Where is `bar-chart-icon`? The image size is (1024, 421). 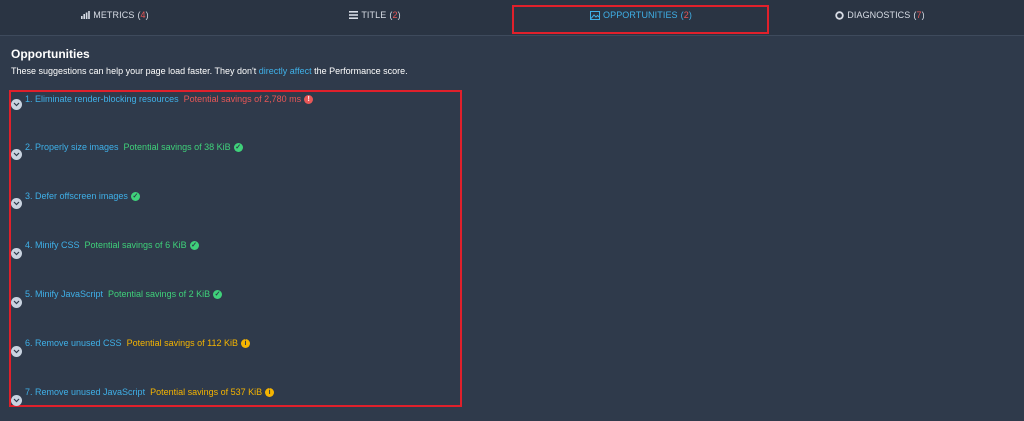 bar-chart-icon is located at coordinates (86, 15).